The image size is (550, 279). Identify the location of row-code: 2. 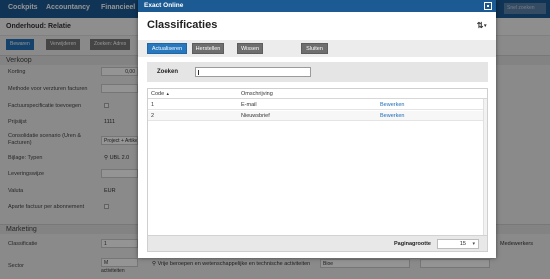
(153, 116).